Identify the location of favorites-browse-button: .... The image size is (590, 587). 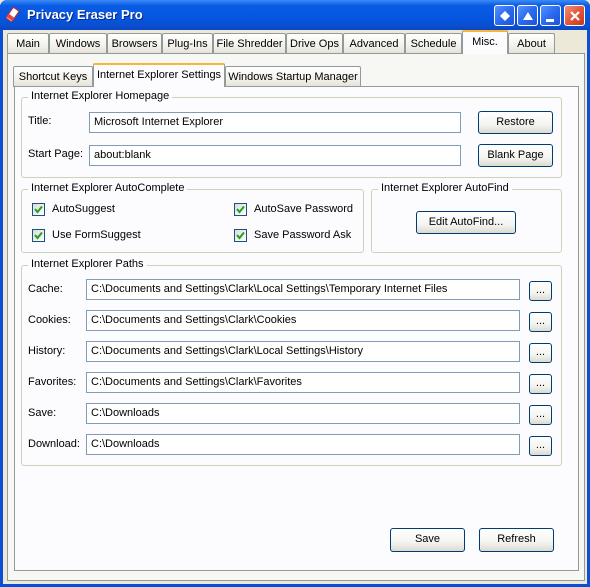
(540, 384).